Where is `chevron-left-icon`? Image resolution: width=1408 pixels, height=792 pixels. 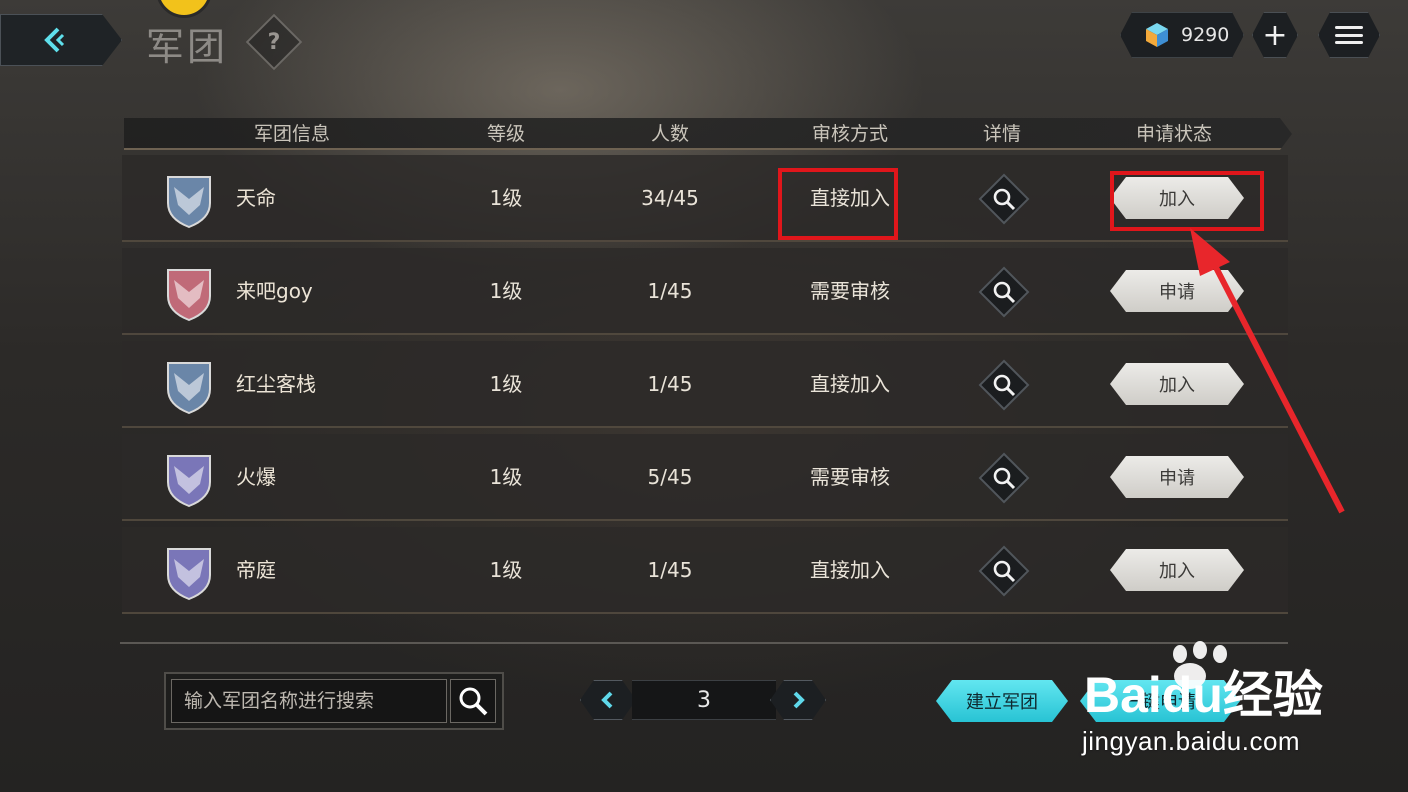
chevron-left-icon is located at coordinates (607, 700).